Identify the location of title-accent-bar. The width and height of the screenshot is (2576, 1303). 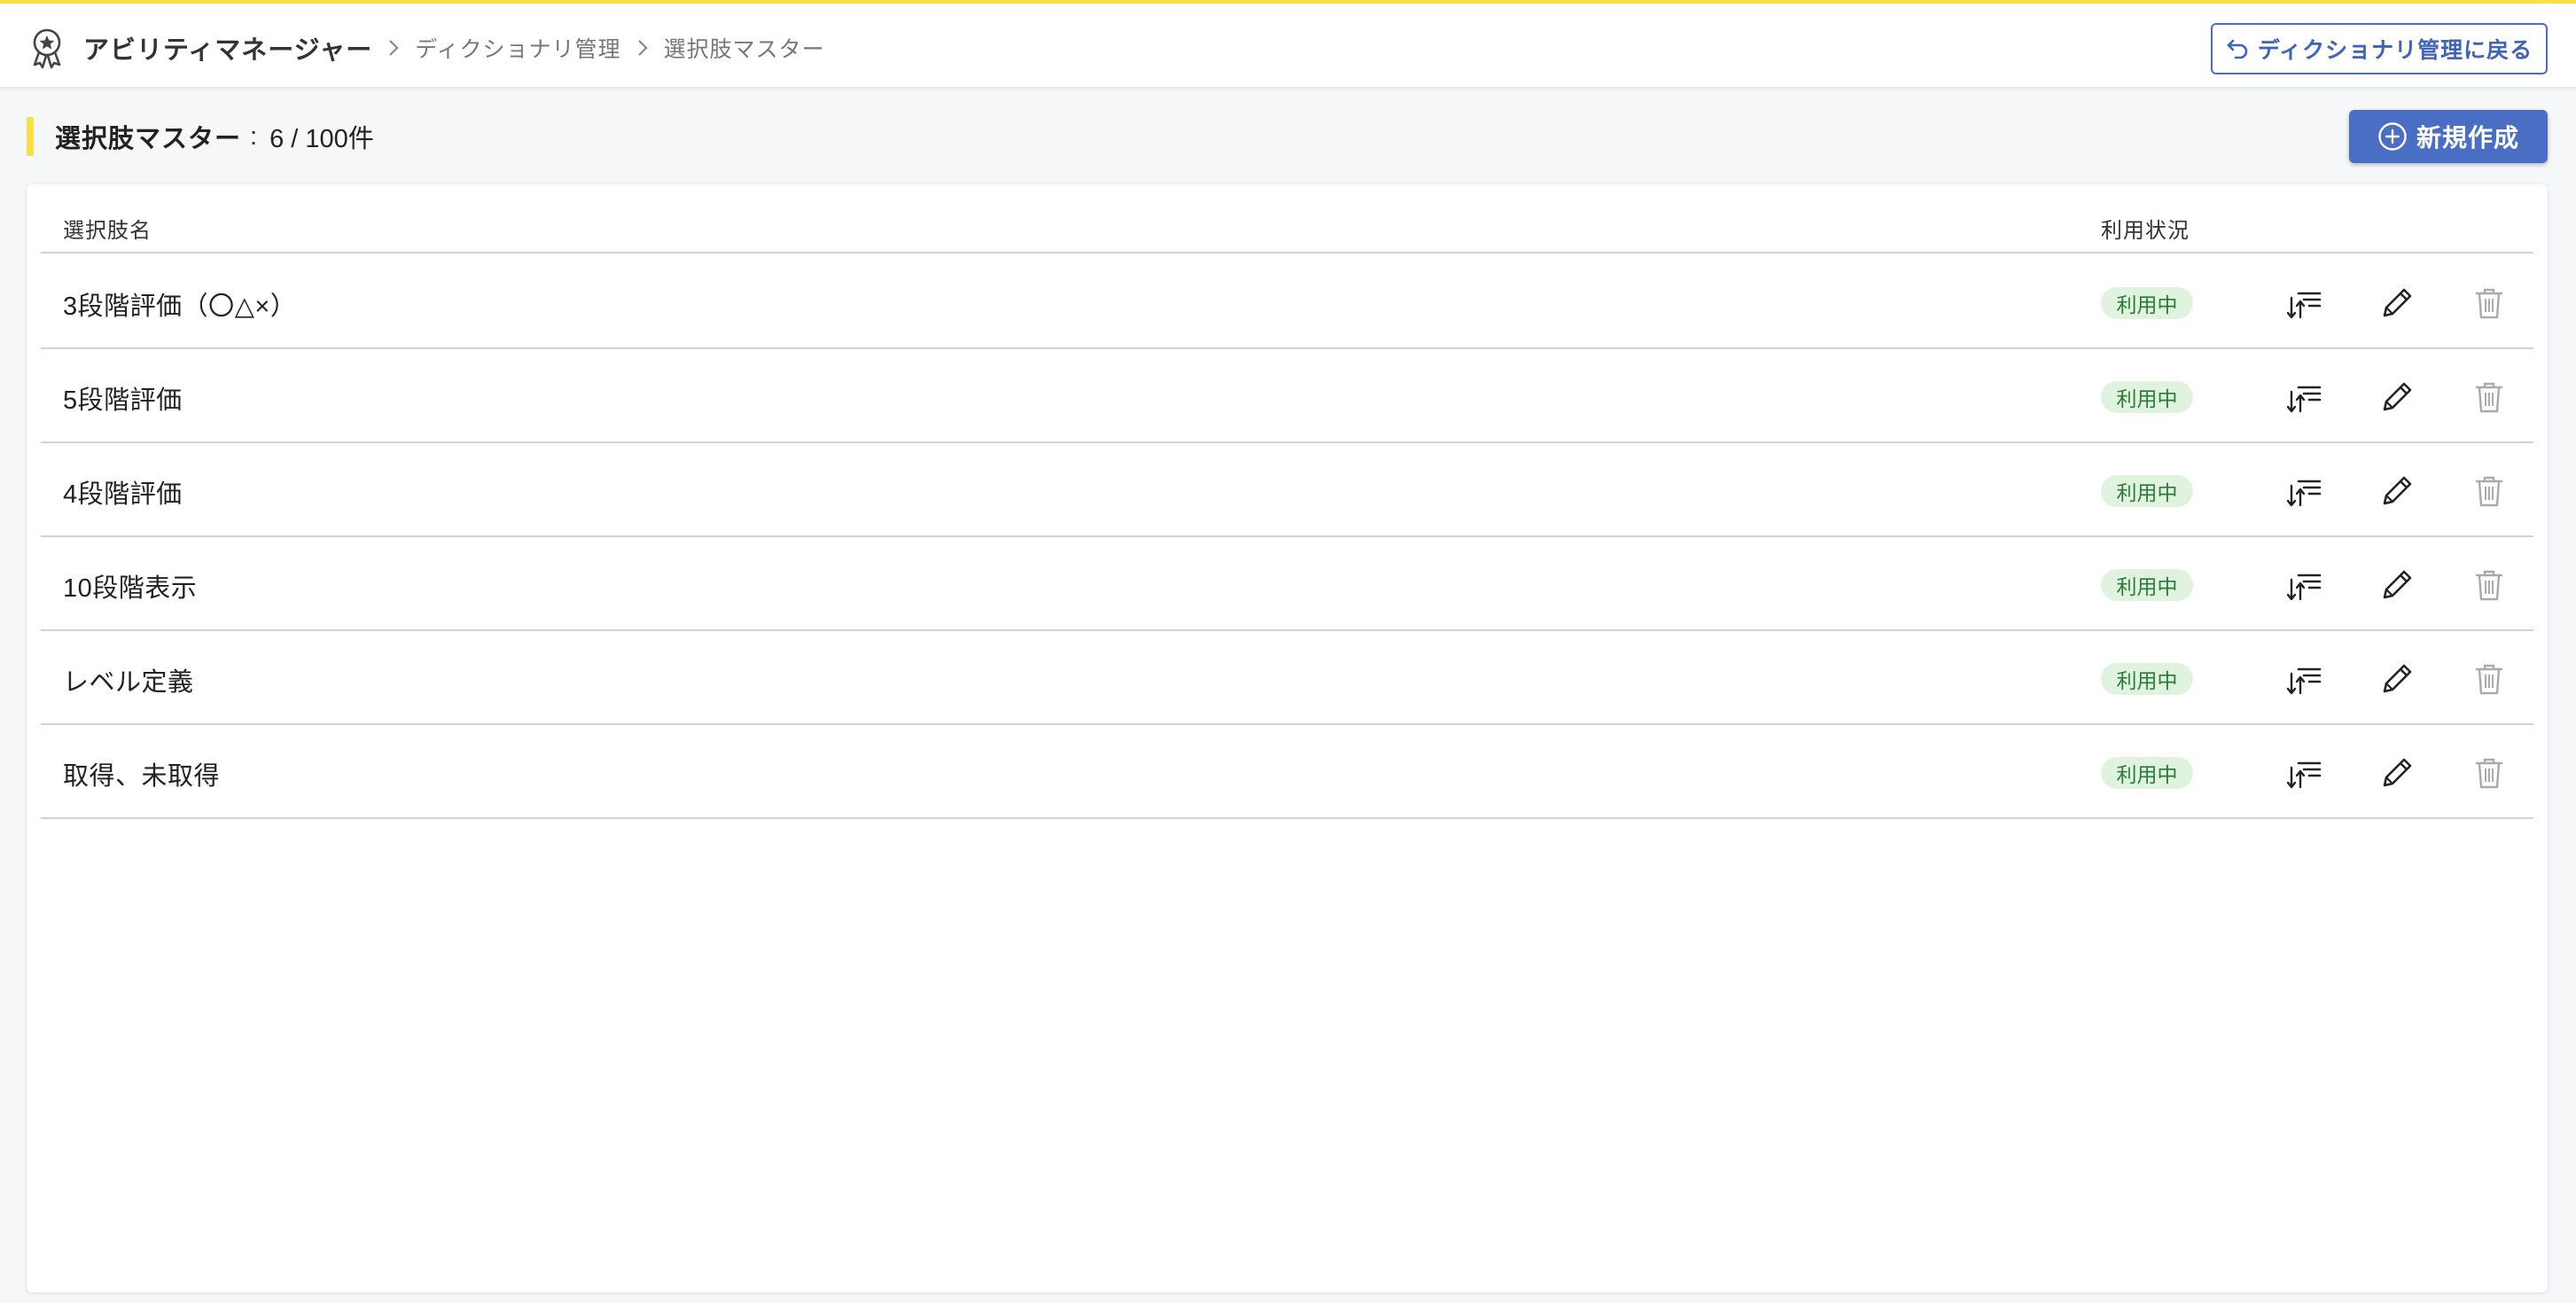
(30, 136).